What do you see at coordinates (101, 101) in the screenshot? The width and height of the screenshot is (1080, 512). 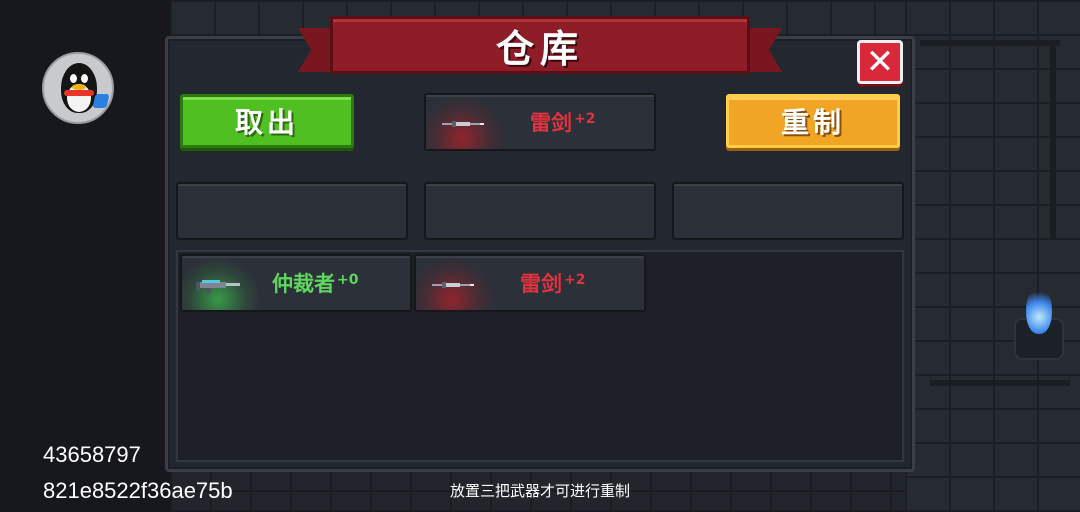 I see `qq-penguin-icon` at bounding box center [101, 101].